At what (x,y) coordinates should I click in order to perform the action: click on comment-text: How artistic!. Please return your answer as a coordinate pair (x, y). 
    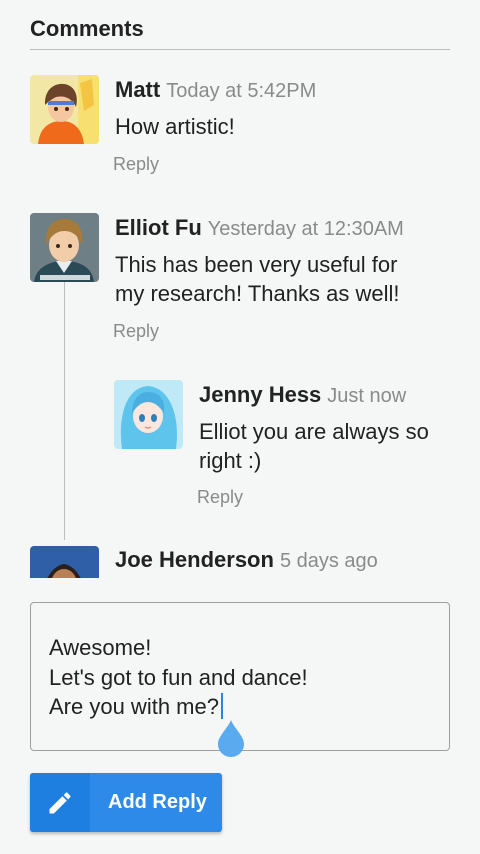
    Looking at the image, I should click on (175, 126).